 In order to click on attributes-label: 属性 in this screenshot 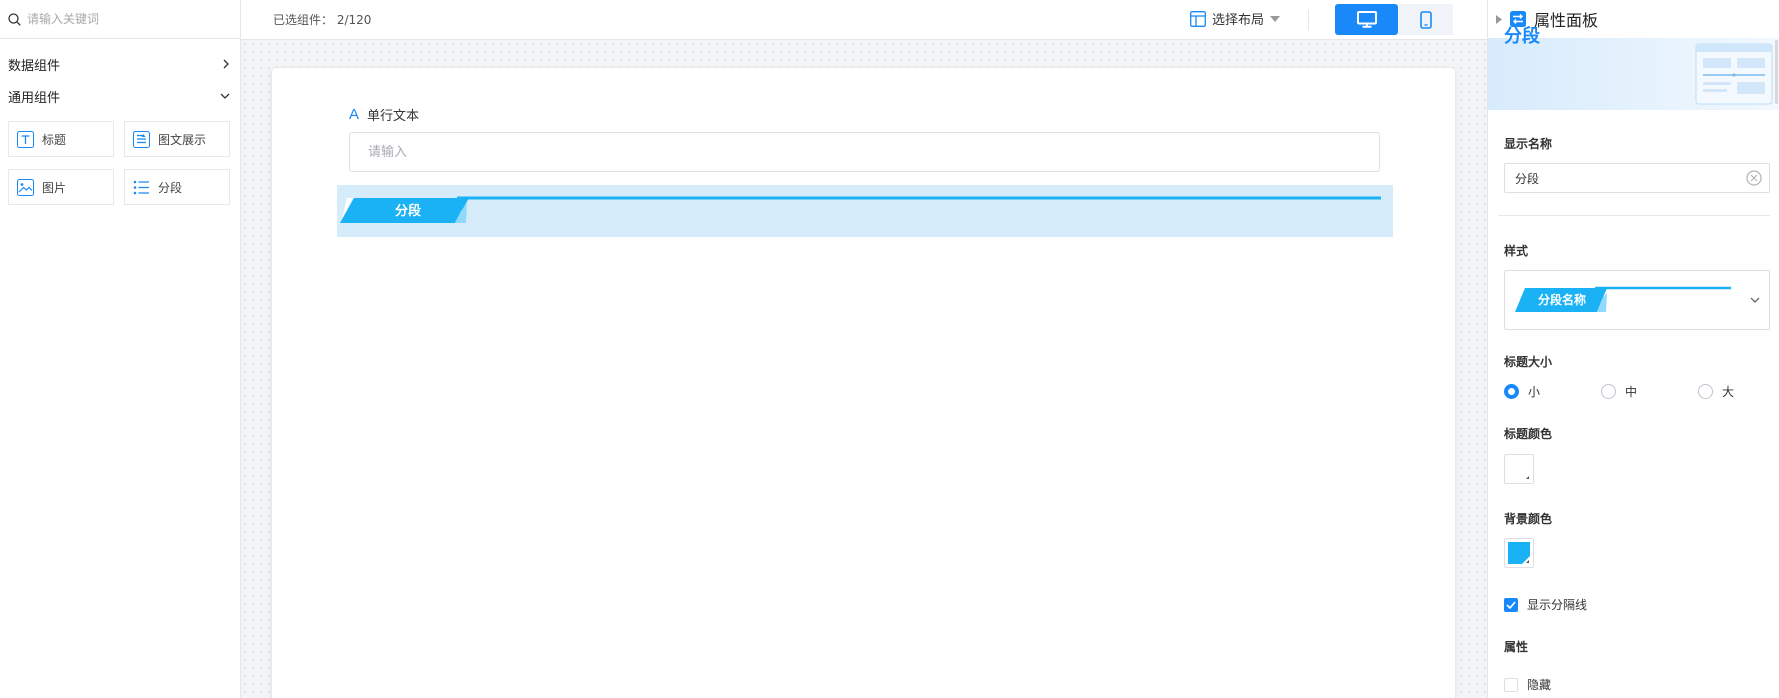, I will do `click(1516, 647)`.